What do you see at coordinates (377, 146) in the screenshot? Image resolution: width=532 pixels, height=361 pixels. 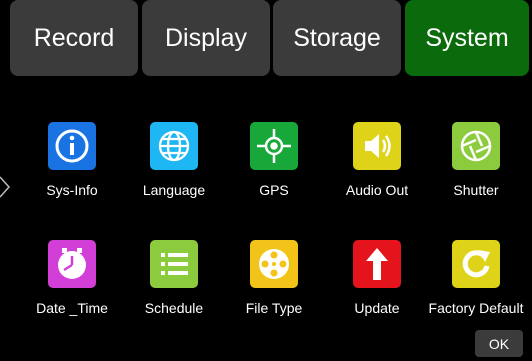 I see `speaker-icon` at bounding box center [377, 146].